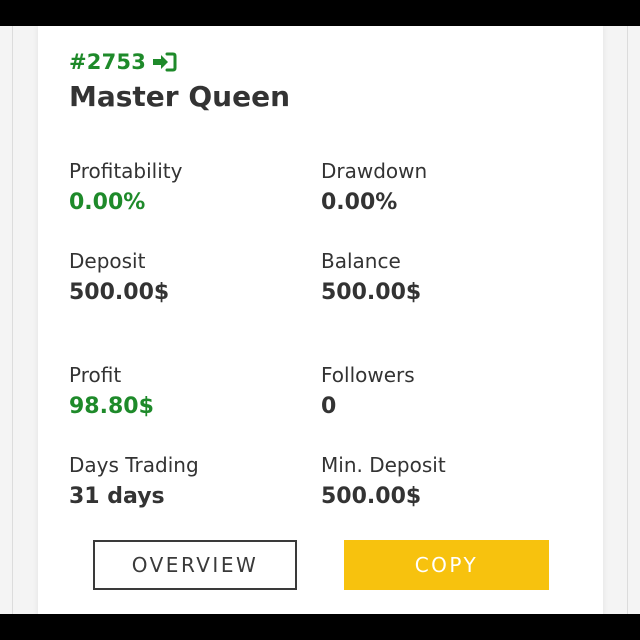 The image size is (640, 640). Describe the element at coordinates (441, 392) in the screenshot. I see `stat-followers: Followers 0` at that location.